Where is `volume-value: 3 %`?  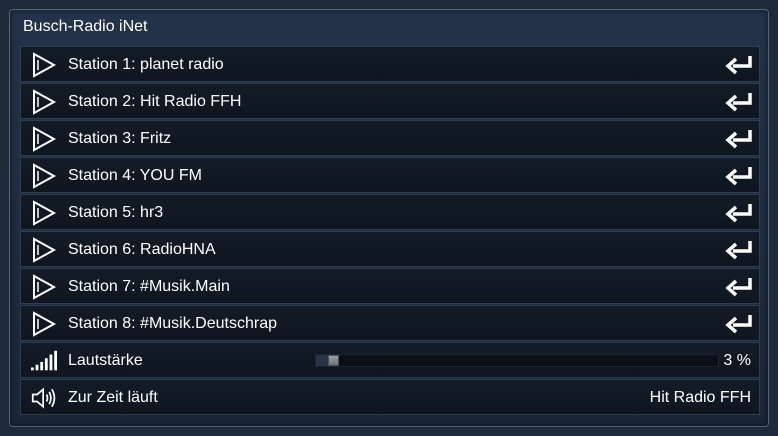
volume-value: 3 % is located at coordinates (737, 360).